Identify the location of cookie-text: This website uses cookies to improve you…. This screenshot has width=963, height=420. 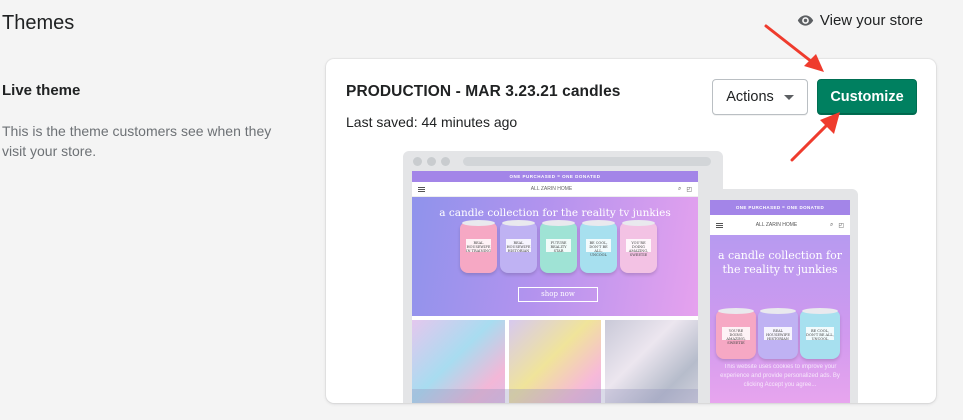
(780, 376).